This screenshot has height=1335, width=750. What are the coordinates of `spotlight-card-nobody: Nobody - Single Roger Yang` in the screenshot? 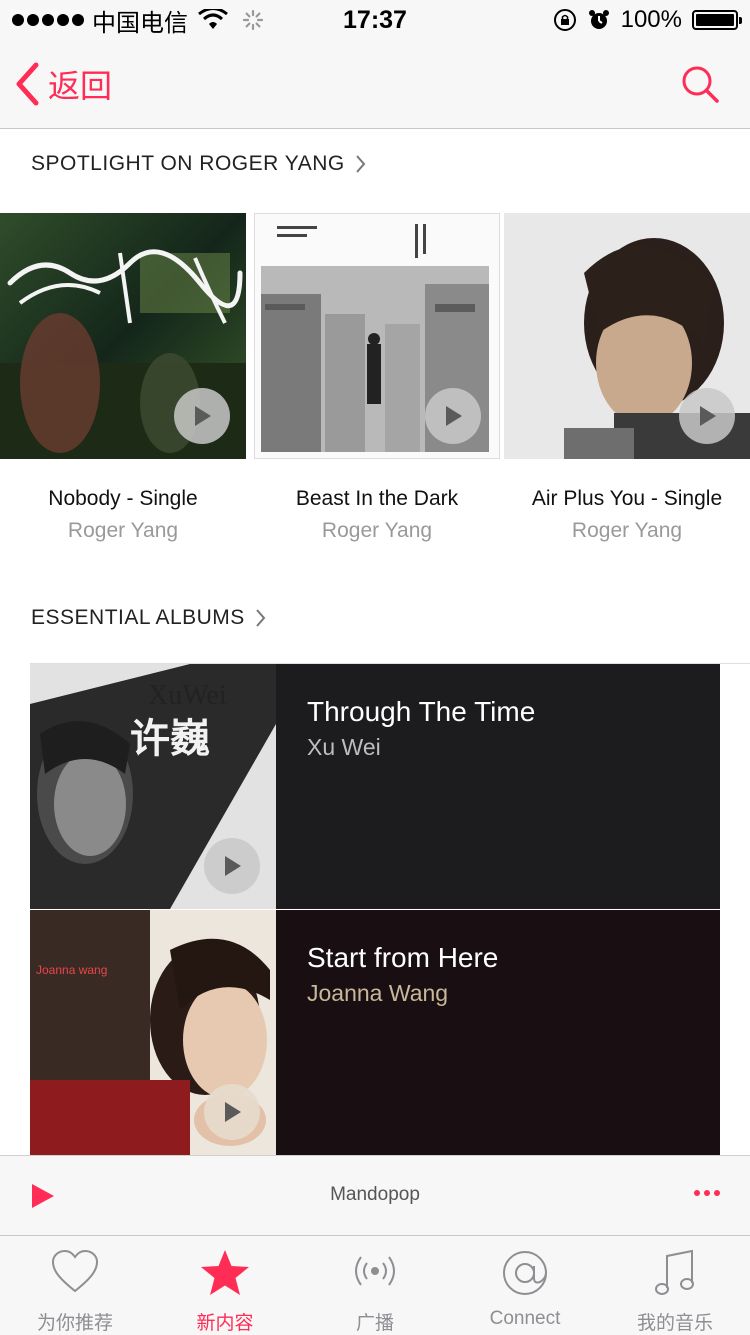 It's located at (123, 378).